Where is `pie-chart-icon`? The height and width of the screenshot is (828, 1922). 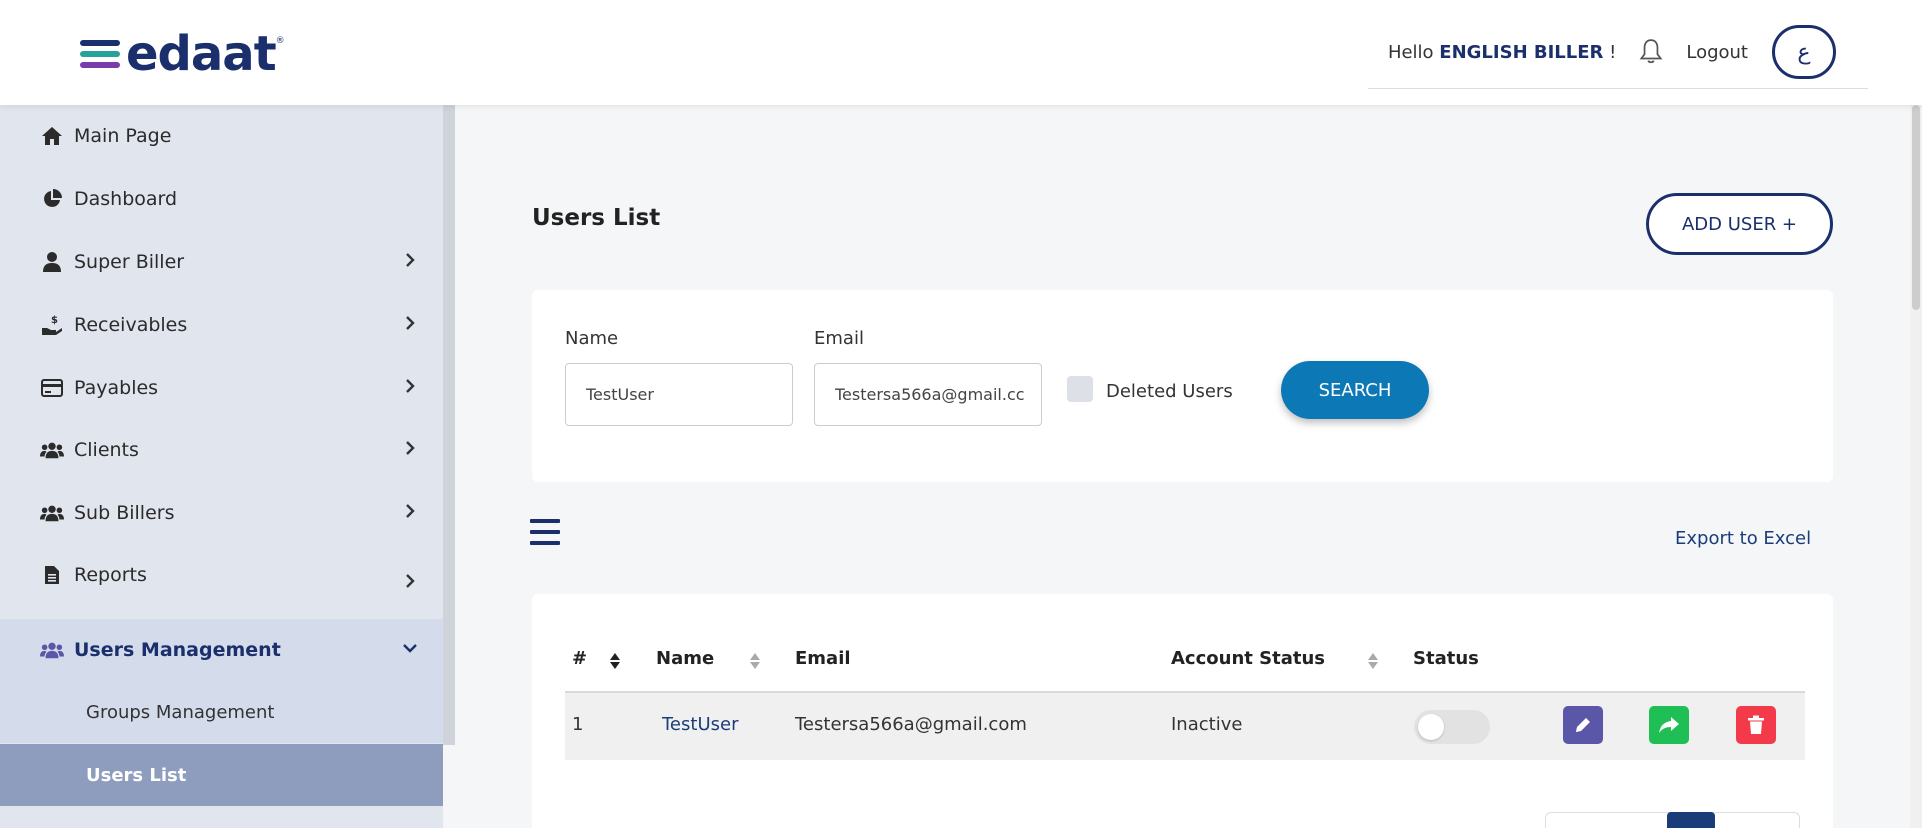 pie-chart-icon is located at coordinates (52, 199).